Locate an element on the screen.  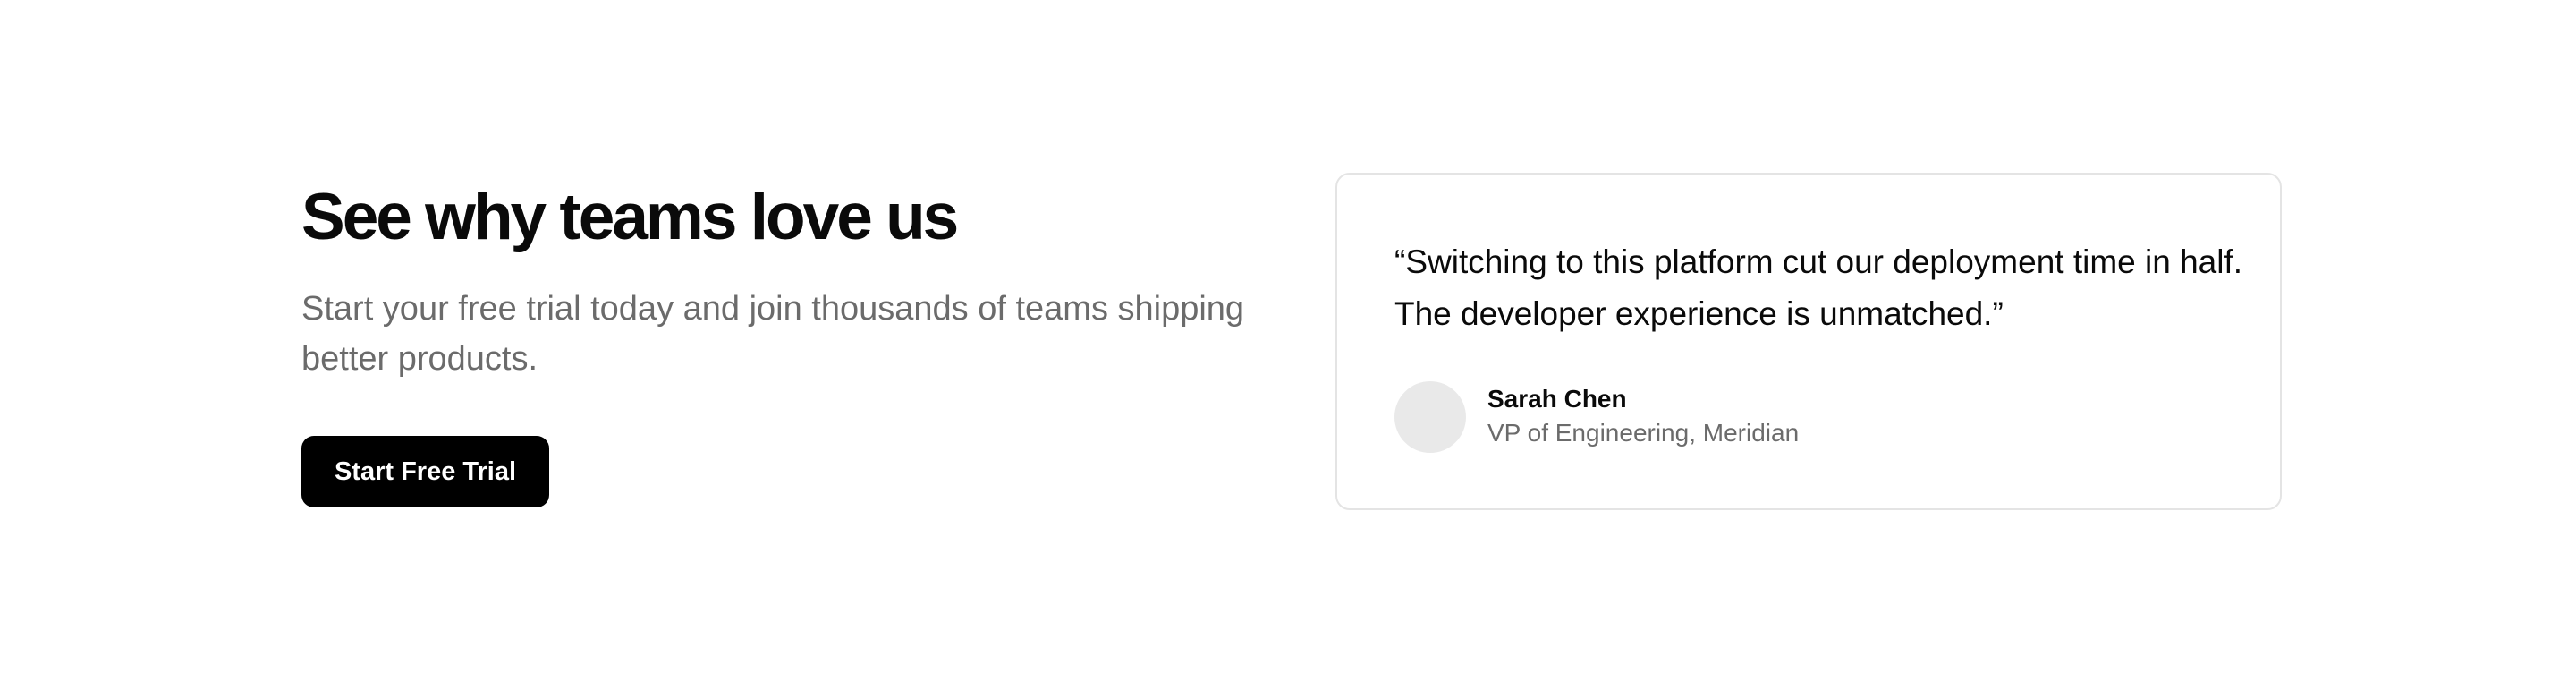
author-details: Sarah Chen VP of Engineering, Meridian is located at coordinates (1643, 417).